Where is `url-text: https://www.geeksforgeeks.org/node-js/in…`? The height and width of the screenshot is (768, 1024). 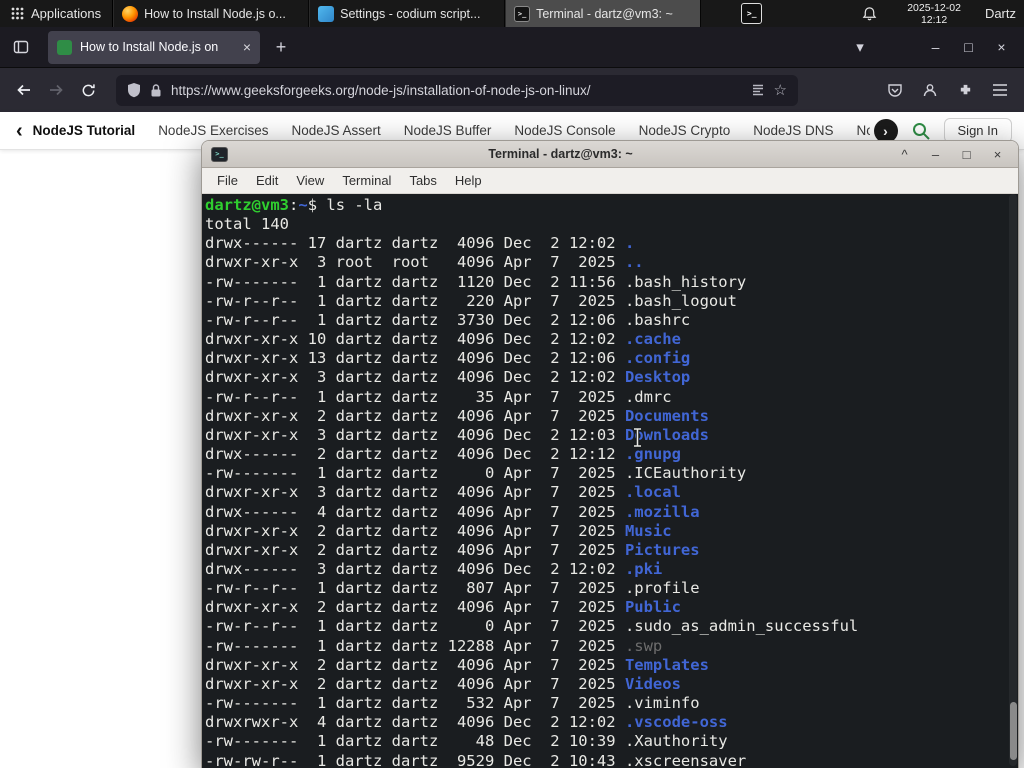 url-text: https://www.geeksforgeeks.org/node-js/in… is located at coordinates (381, 90).